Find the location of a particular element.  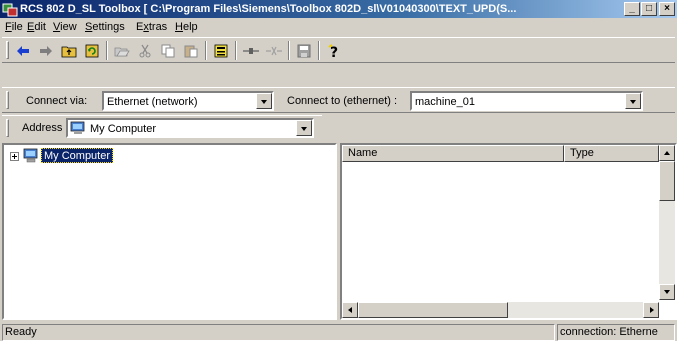

scroll-right-button is located at coordinates (651, 310).